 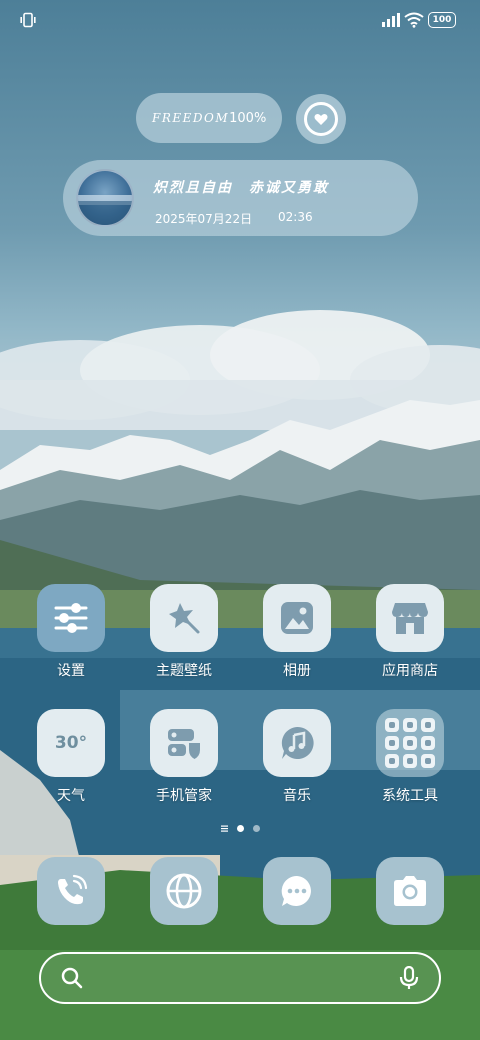 What do you see at coordinates (409, 978) in the screenshot?
I see `microphone-icon` at bounding box center [409, 978].